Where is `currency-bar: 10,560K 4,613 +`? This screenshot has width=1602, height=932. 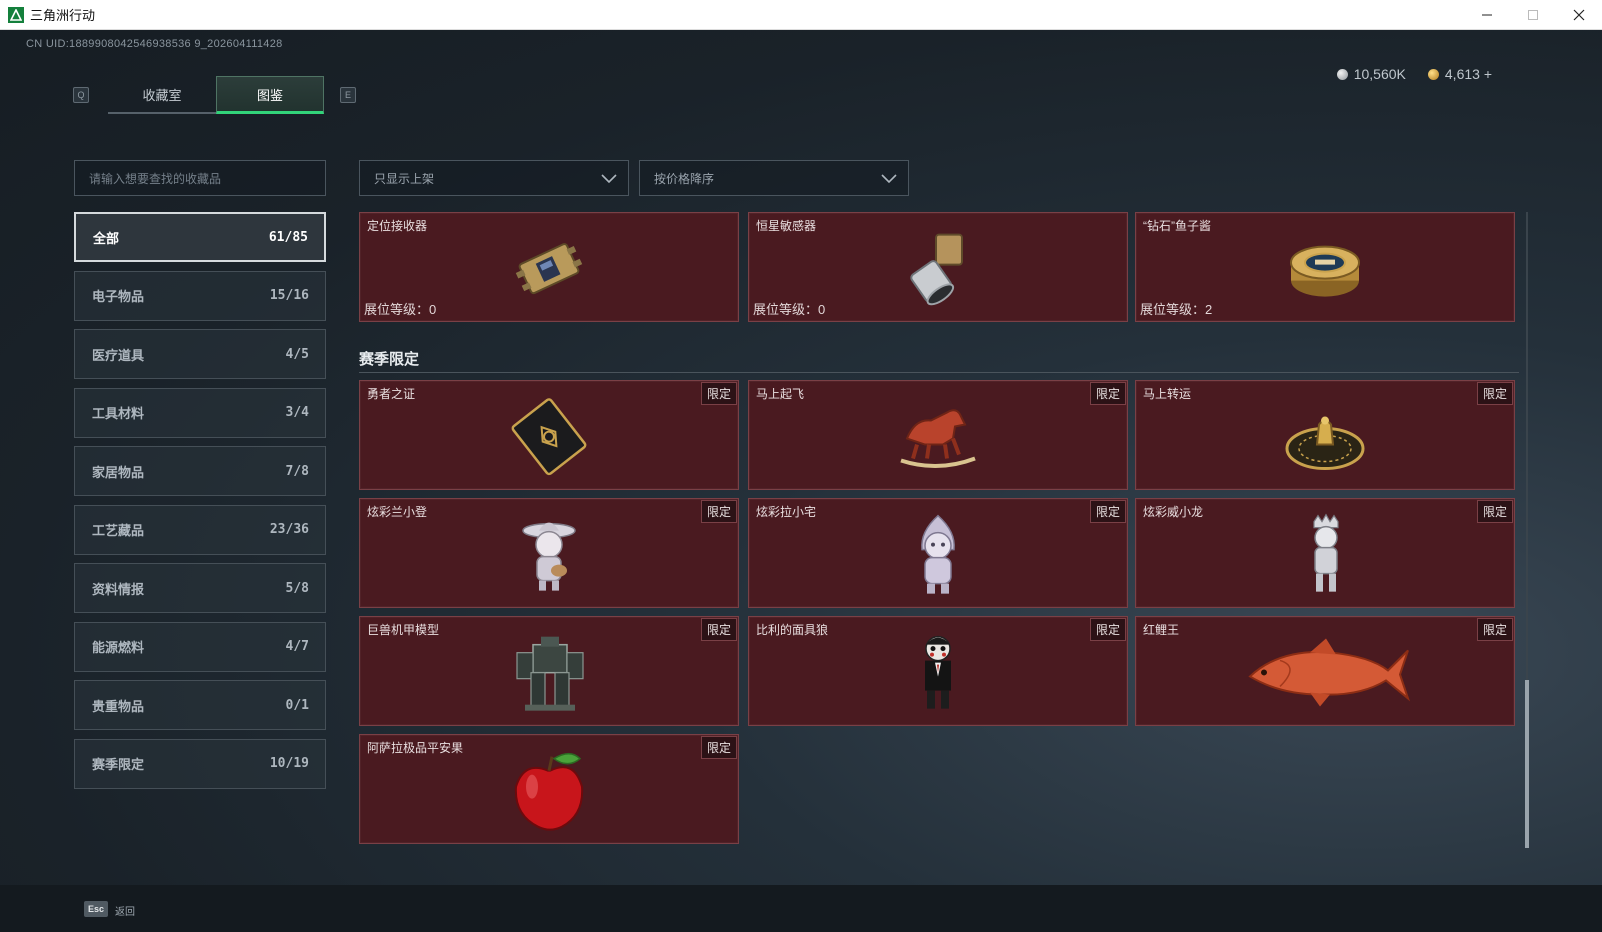
currency-bar: 10,560K 4,613 + is located at coordinates (1414, 74).